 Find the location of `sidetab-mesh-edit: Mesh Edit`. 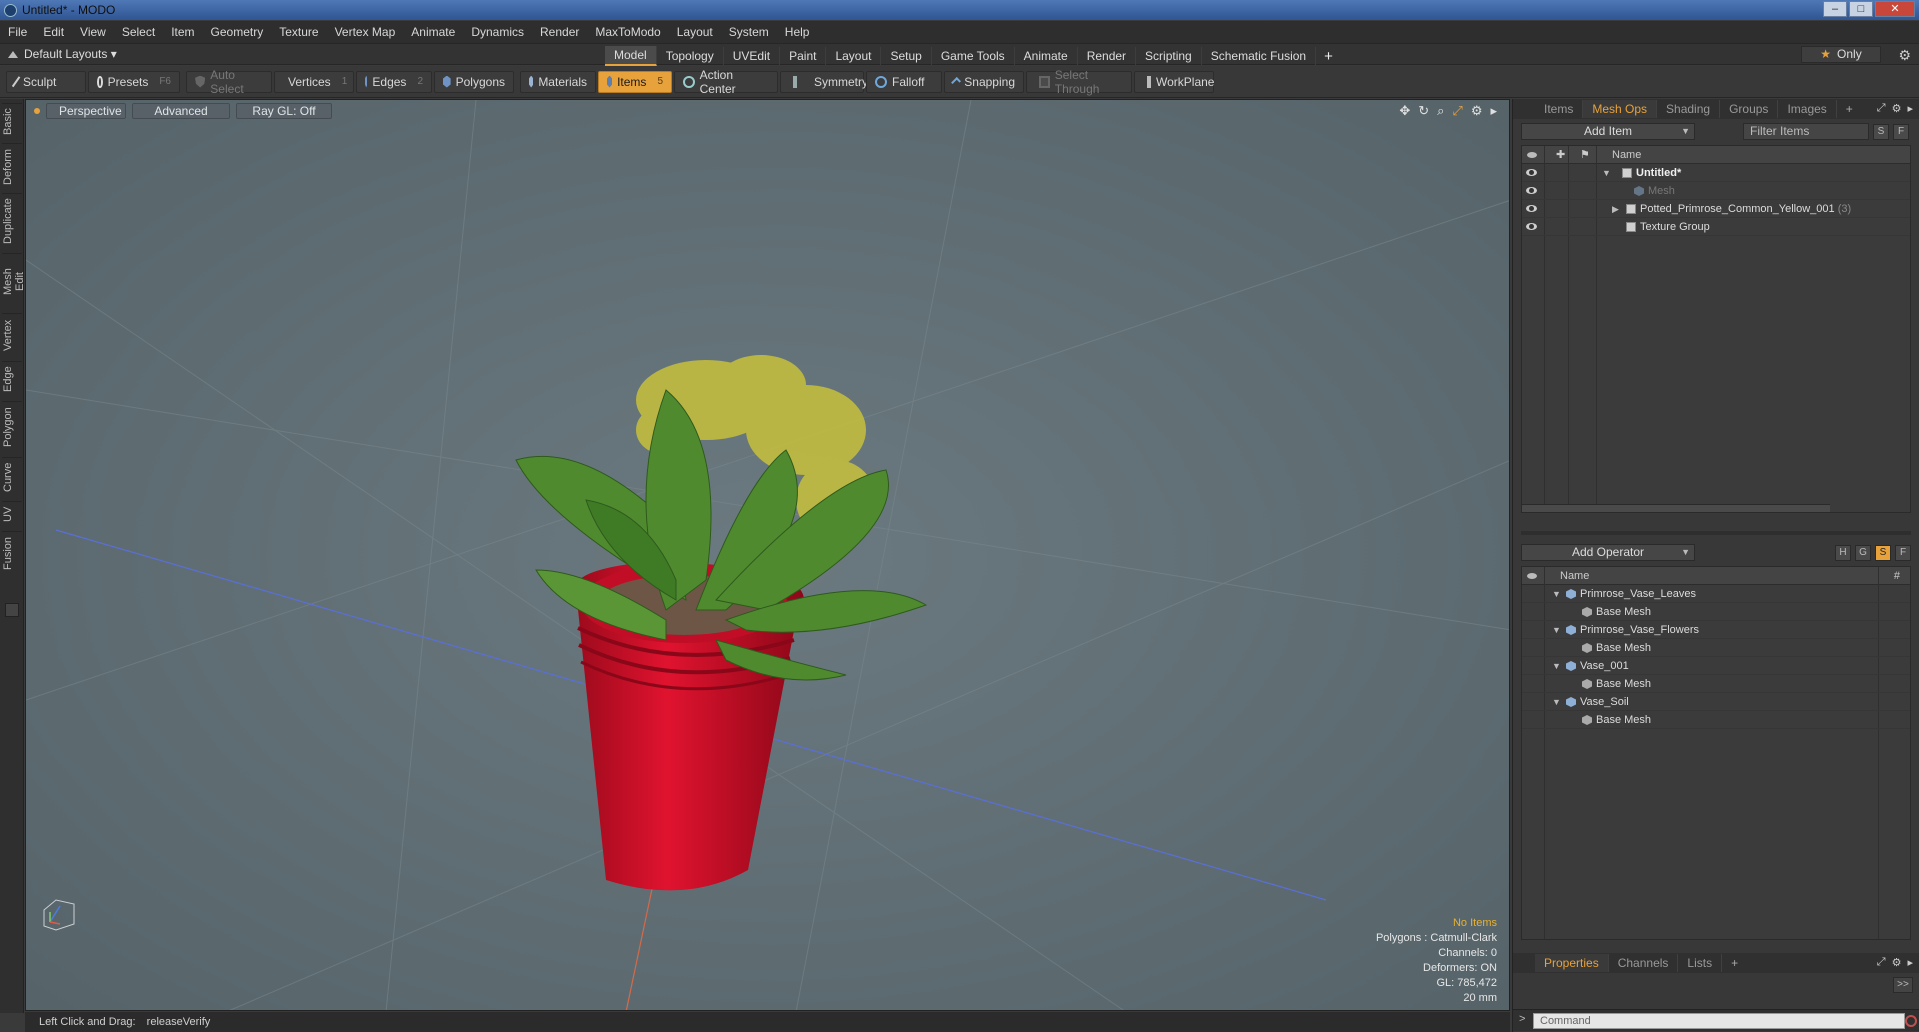

sidetab-mesh-edit: Mesh Edit is located at coordinates (14, 281).